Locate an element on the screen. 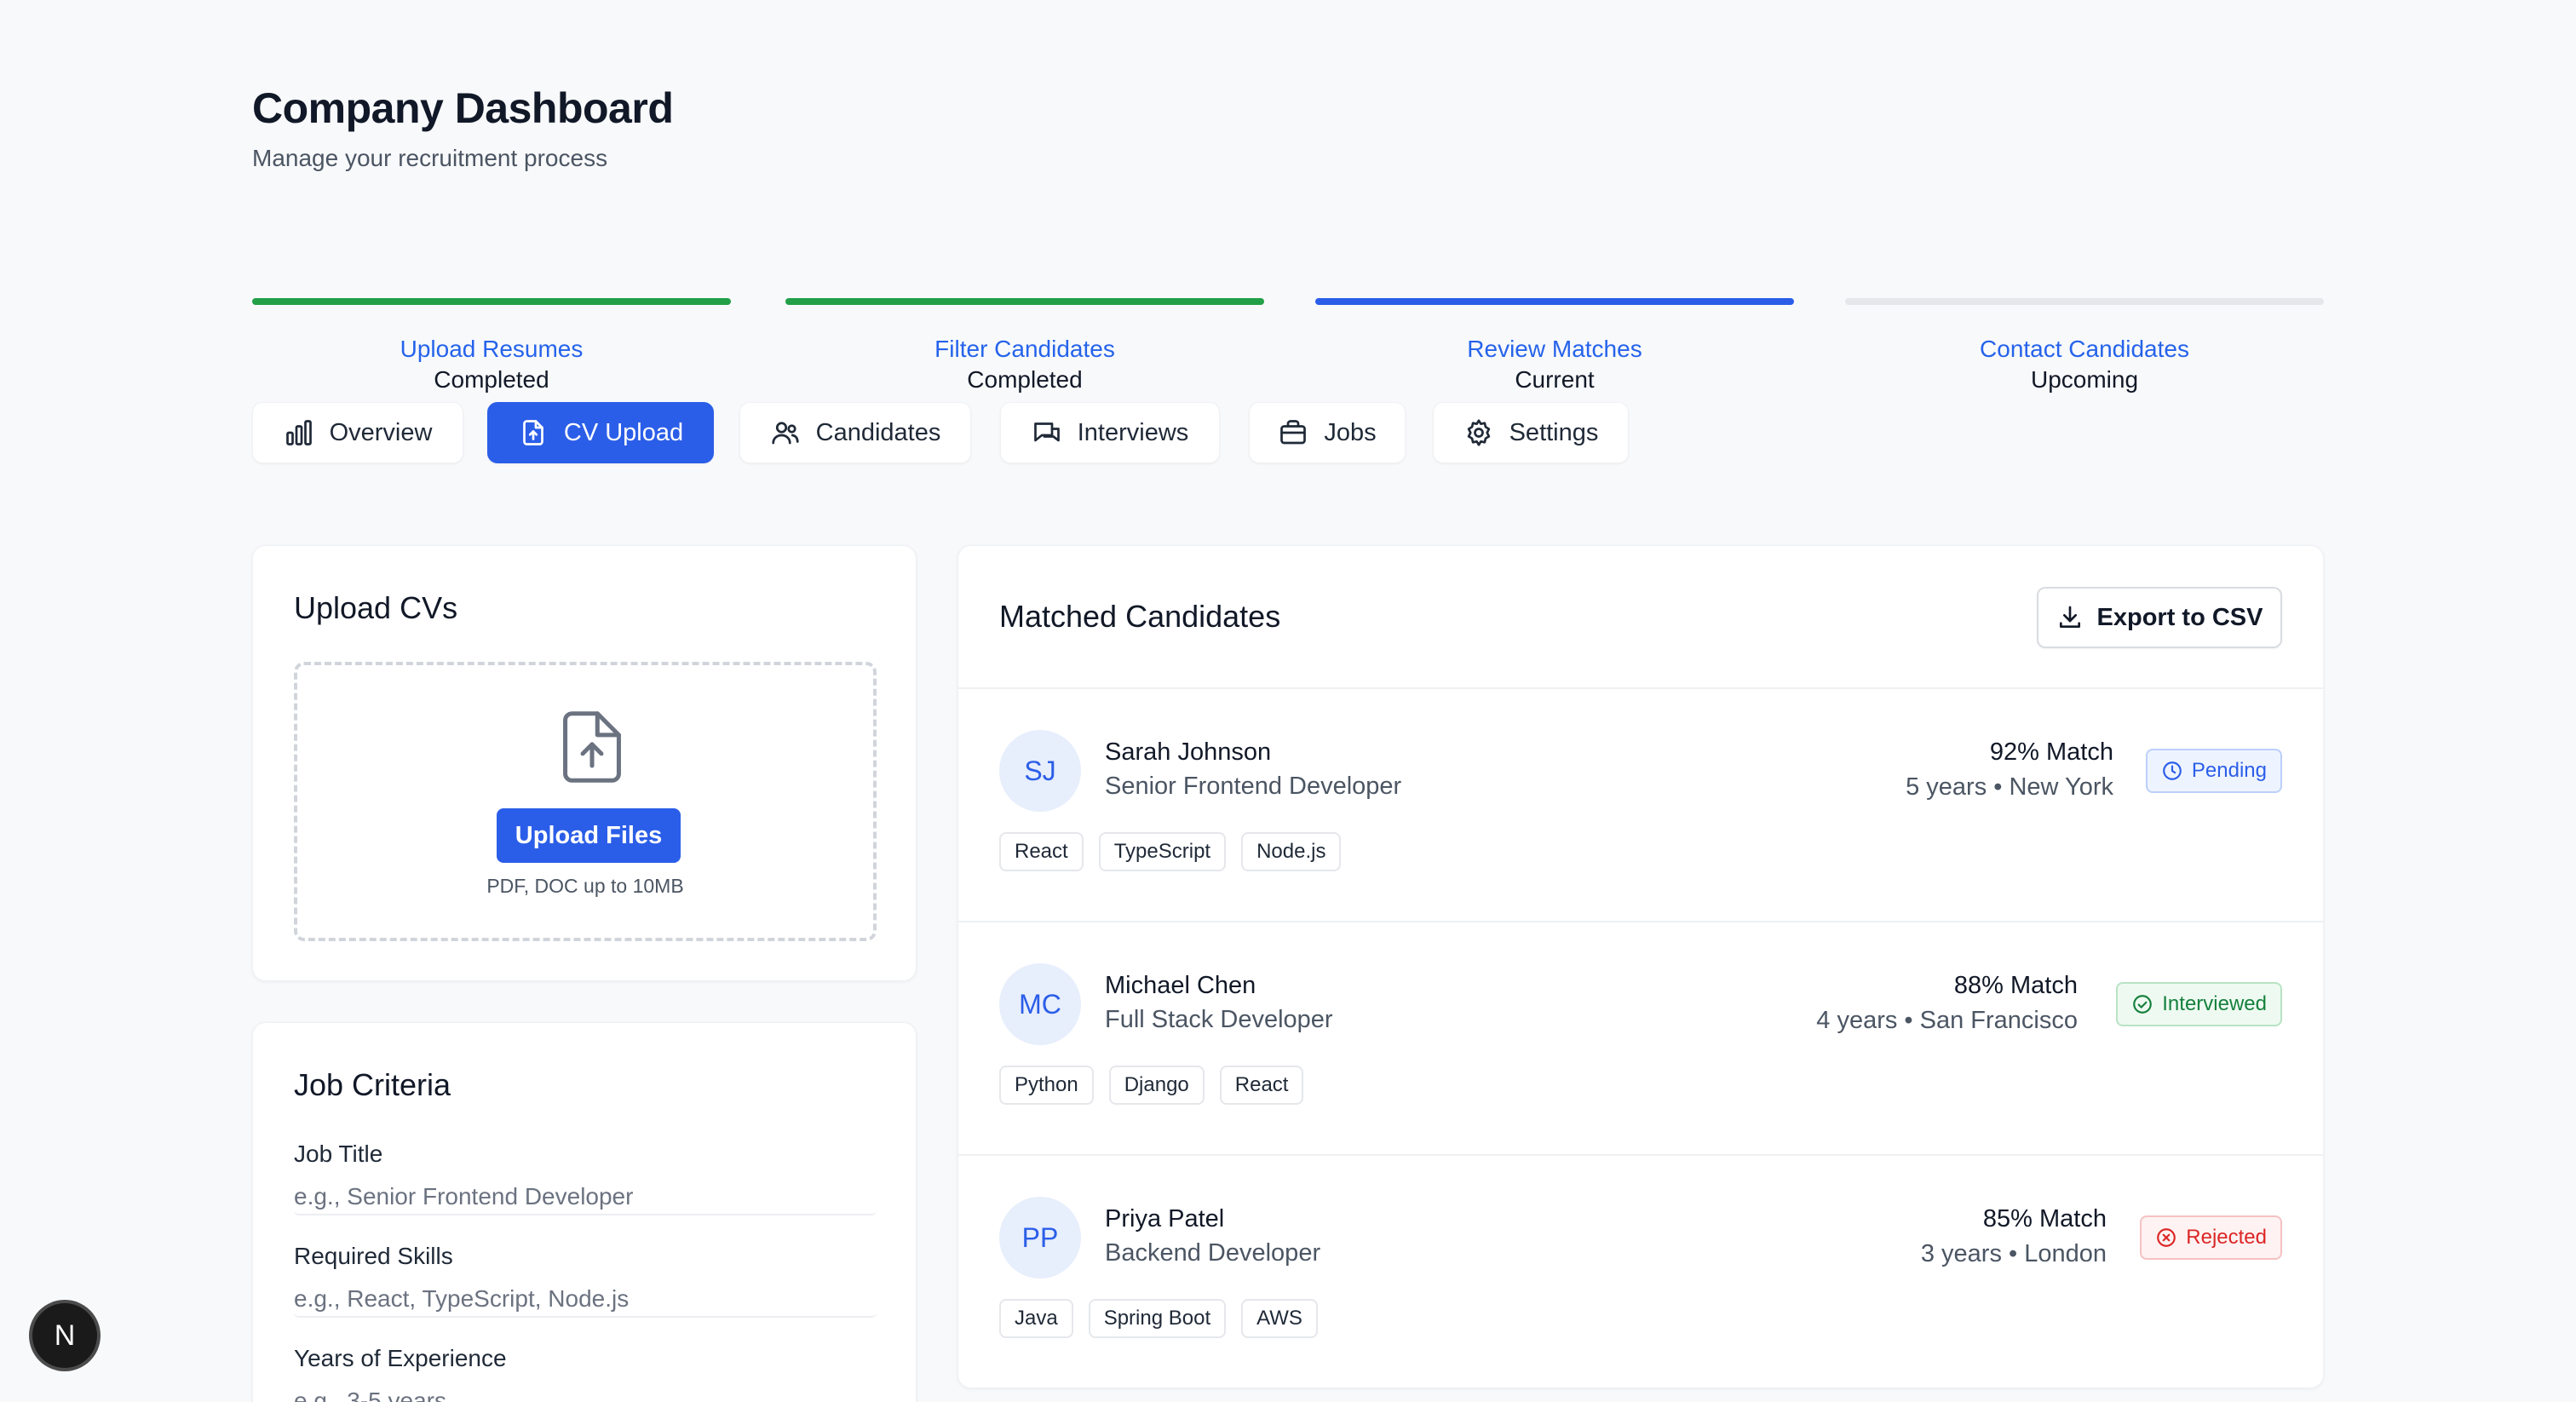 The width and height of the screenshot is (2576, 1402). step-contact-candidates: Contact Candidates Upcoming is located at coordinates (2084, 349).